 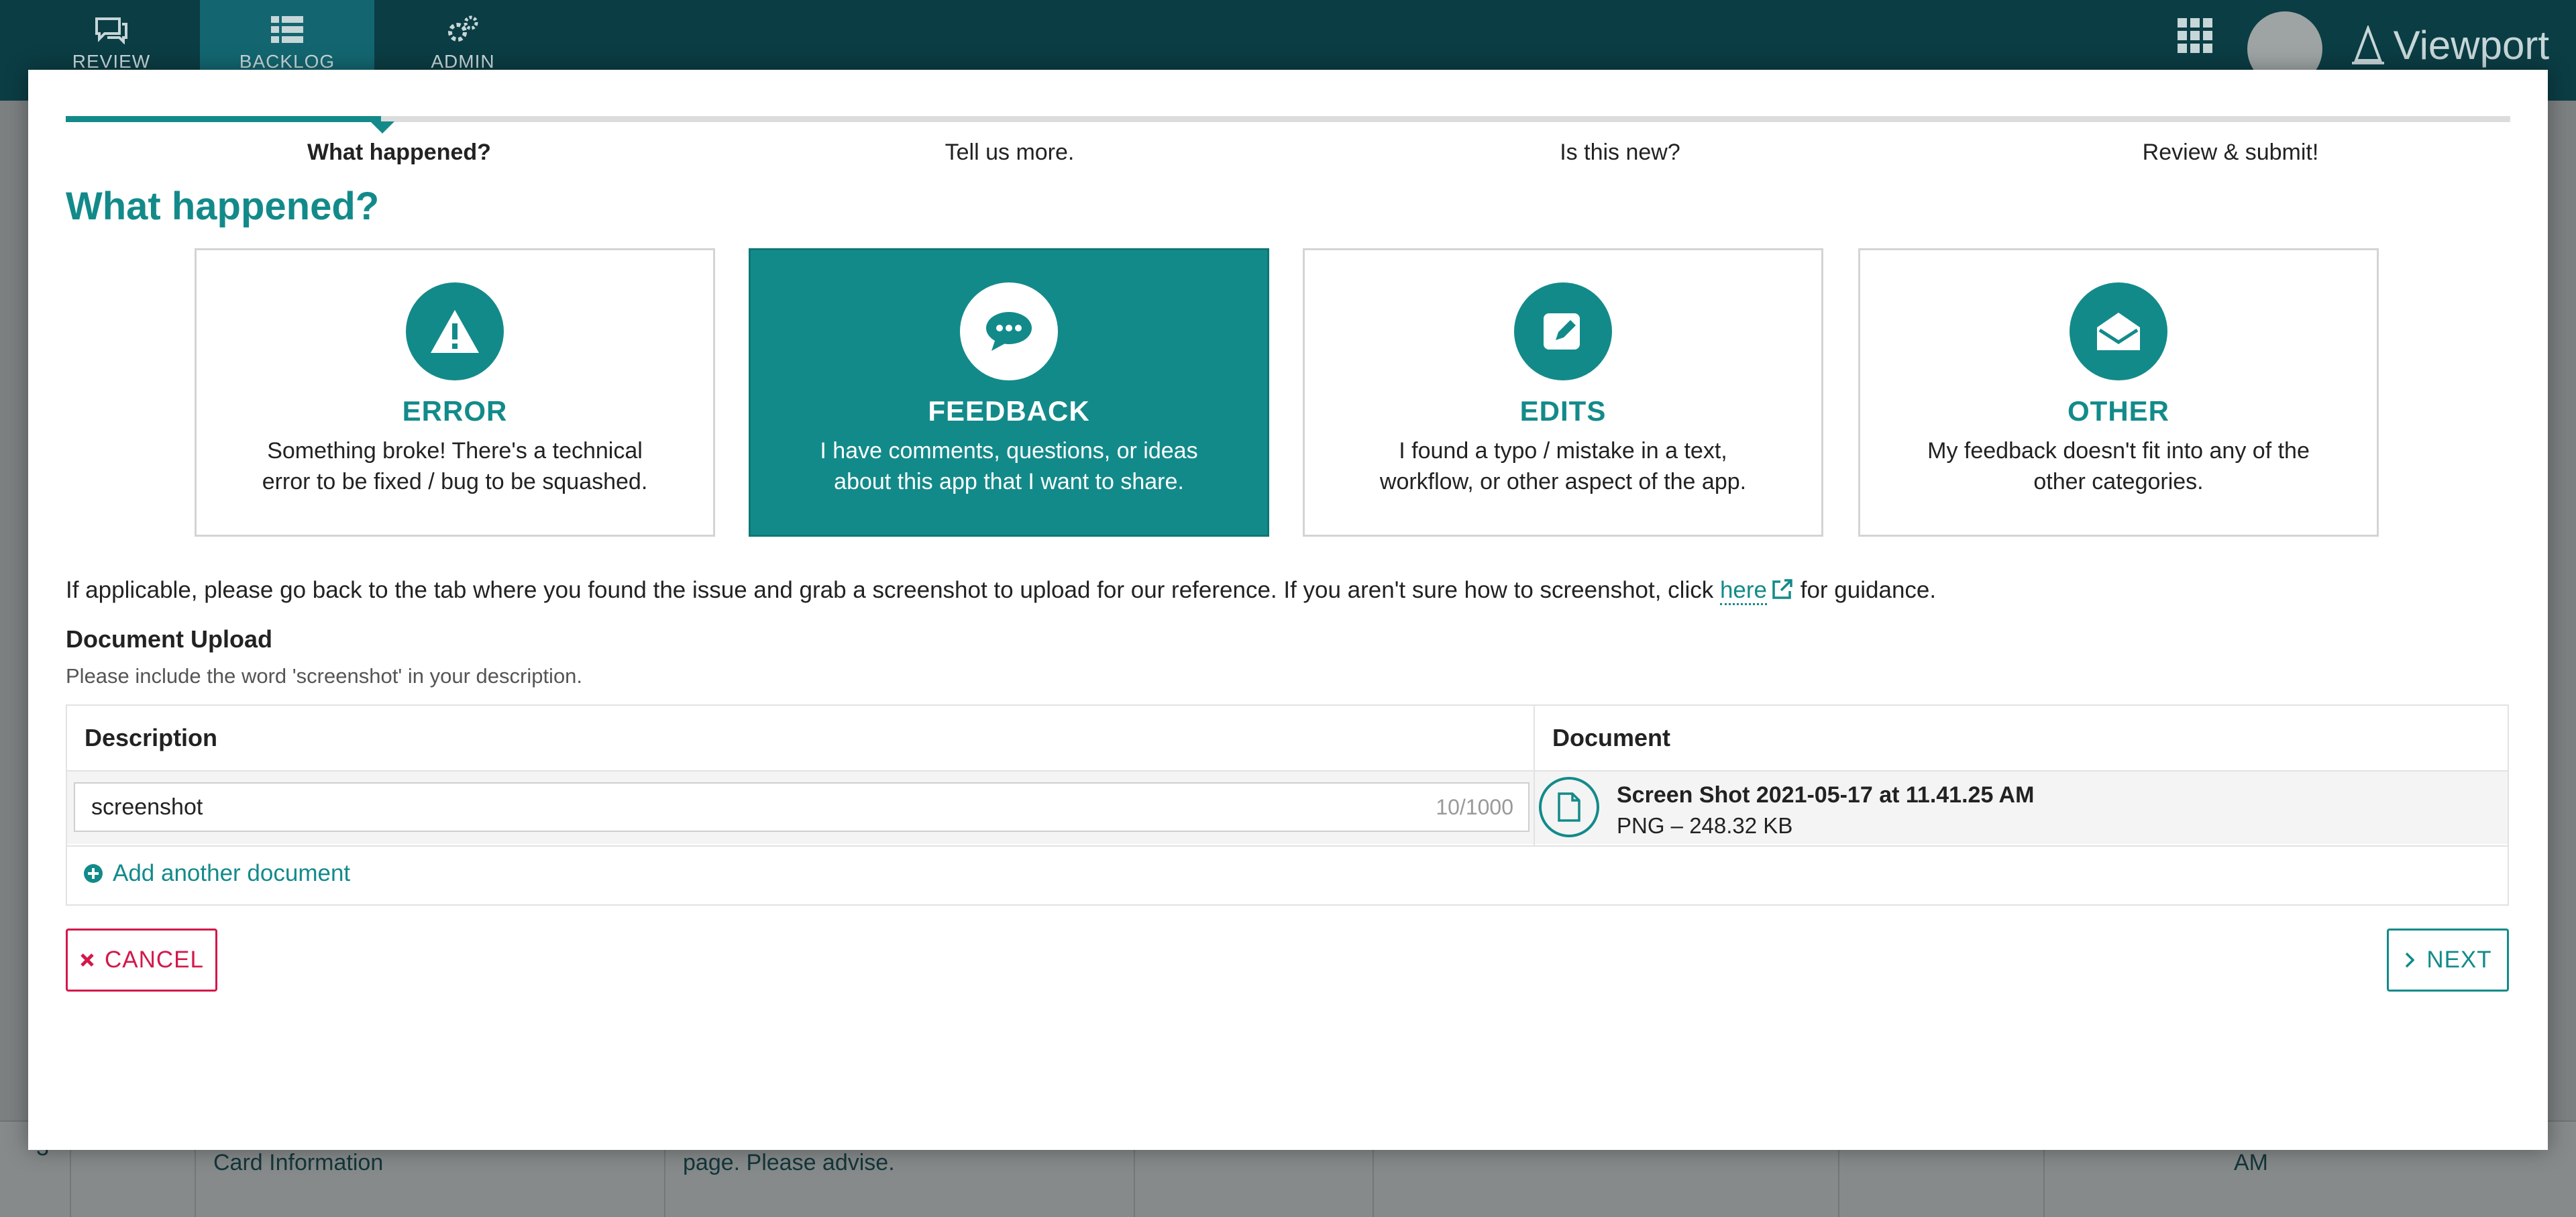 What do you see at coordinates (1611, 737) in the screenshot?
I see `column-header-document: Document` at bounding box center [1611, 737].